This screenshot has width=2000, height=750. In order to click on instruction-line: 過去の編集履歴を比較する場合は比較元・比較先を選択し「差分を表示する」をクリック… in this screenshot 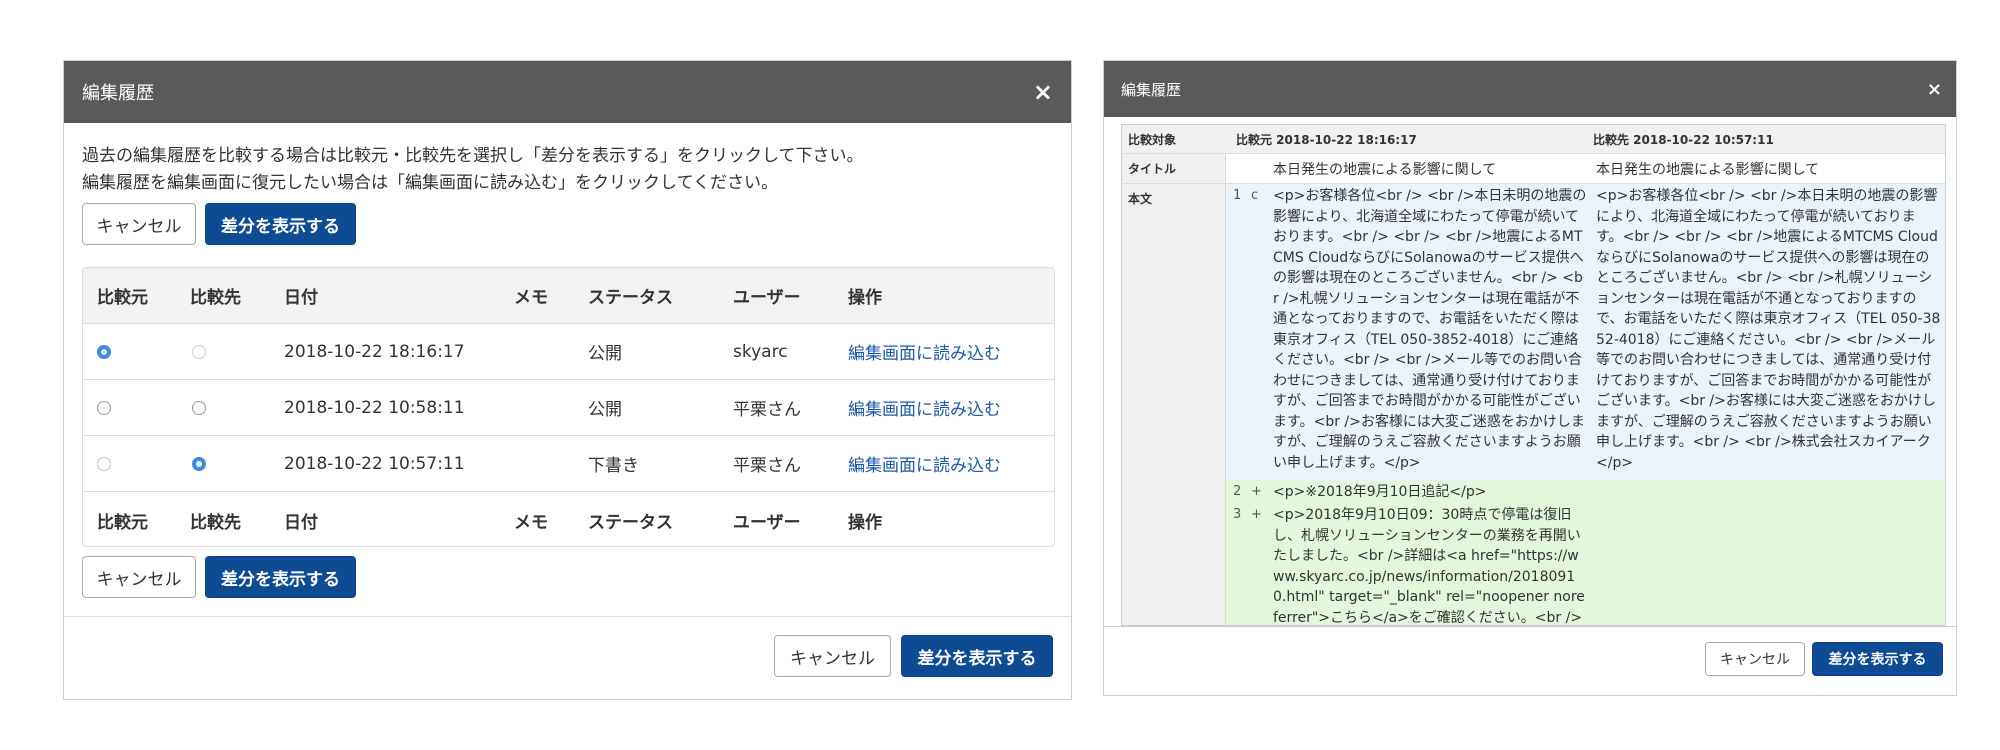, I will do `click(473, 156)`.